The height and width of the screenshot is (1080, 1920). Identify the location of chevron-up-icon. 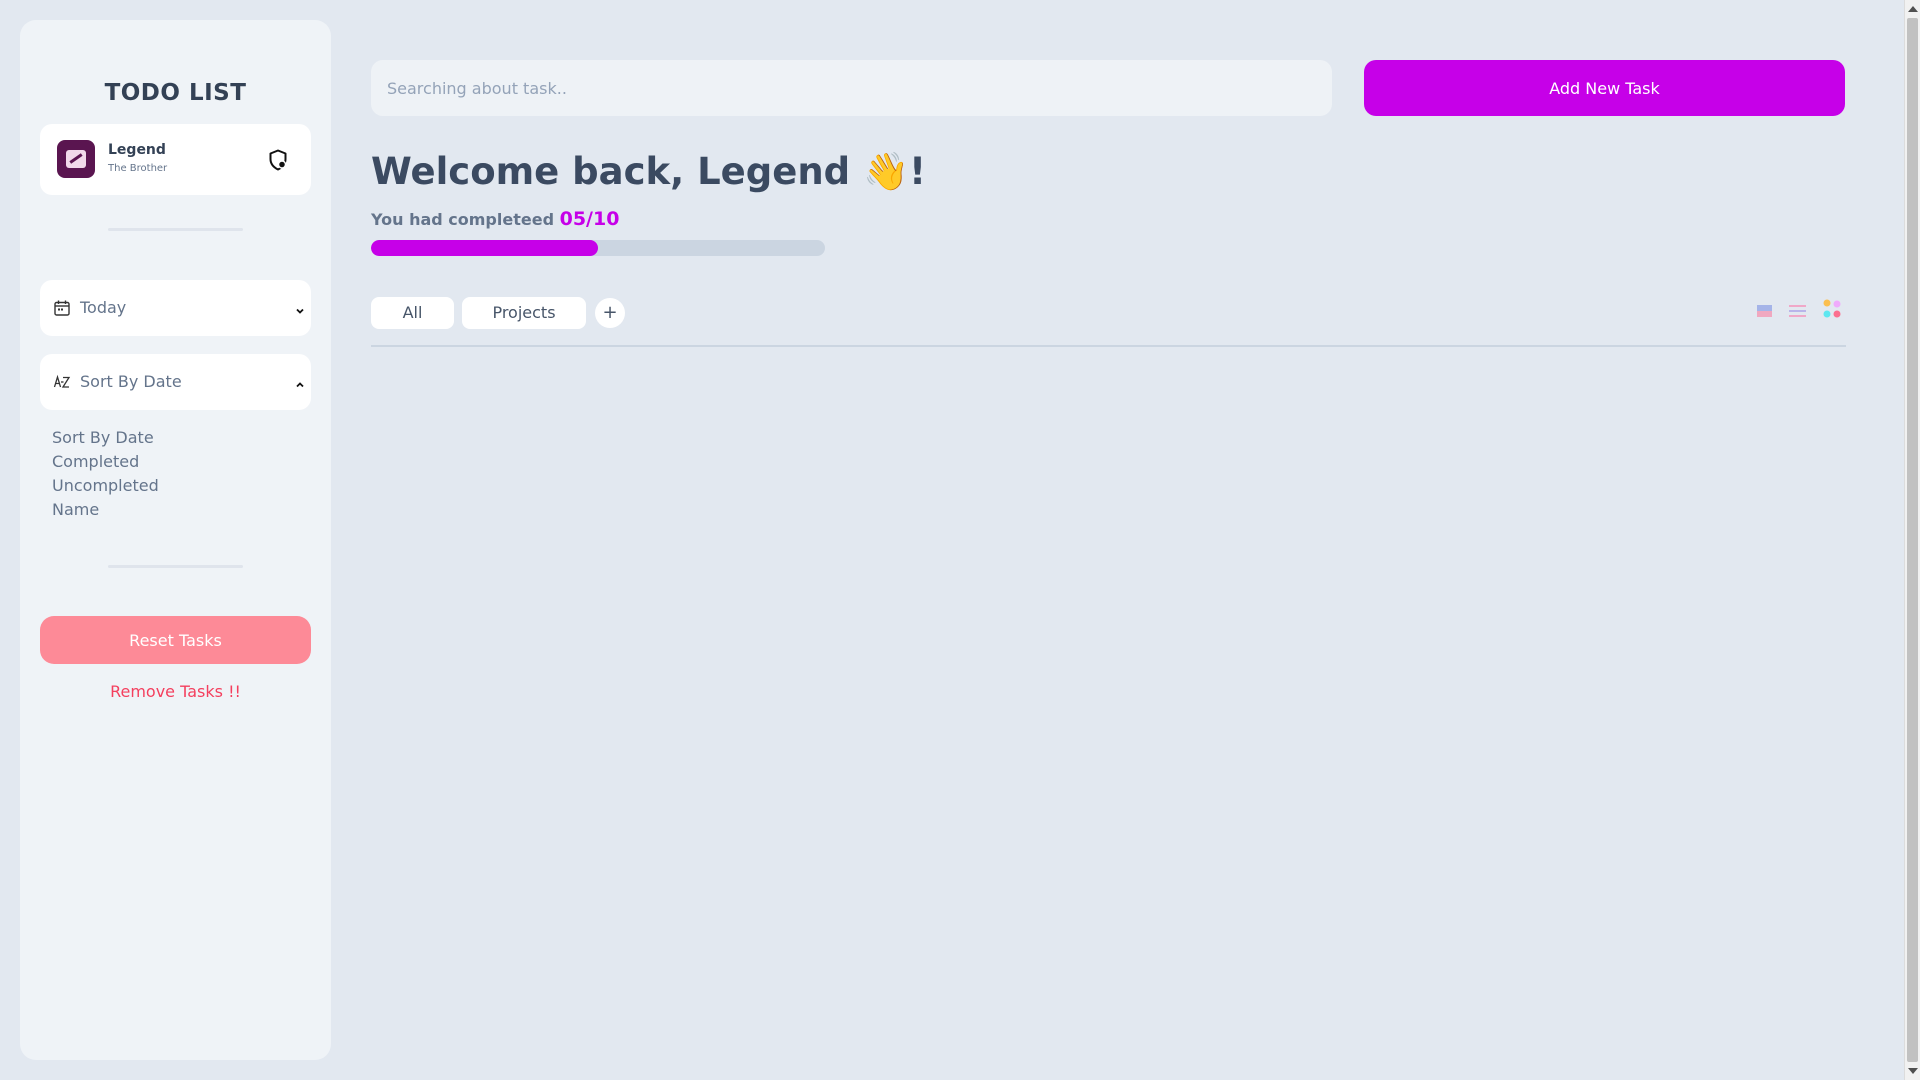
(300, 382).